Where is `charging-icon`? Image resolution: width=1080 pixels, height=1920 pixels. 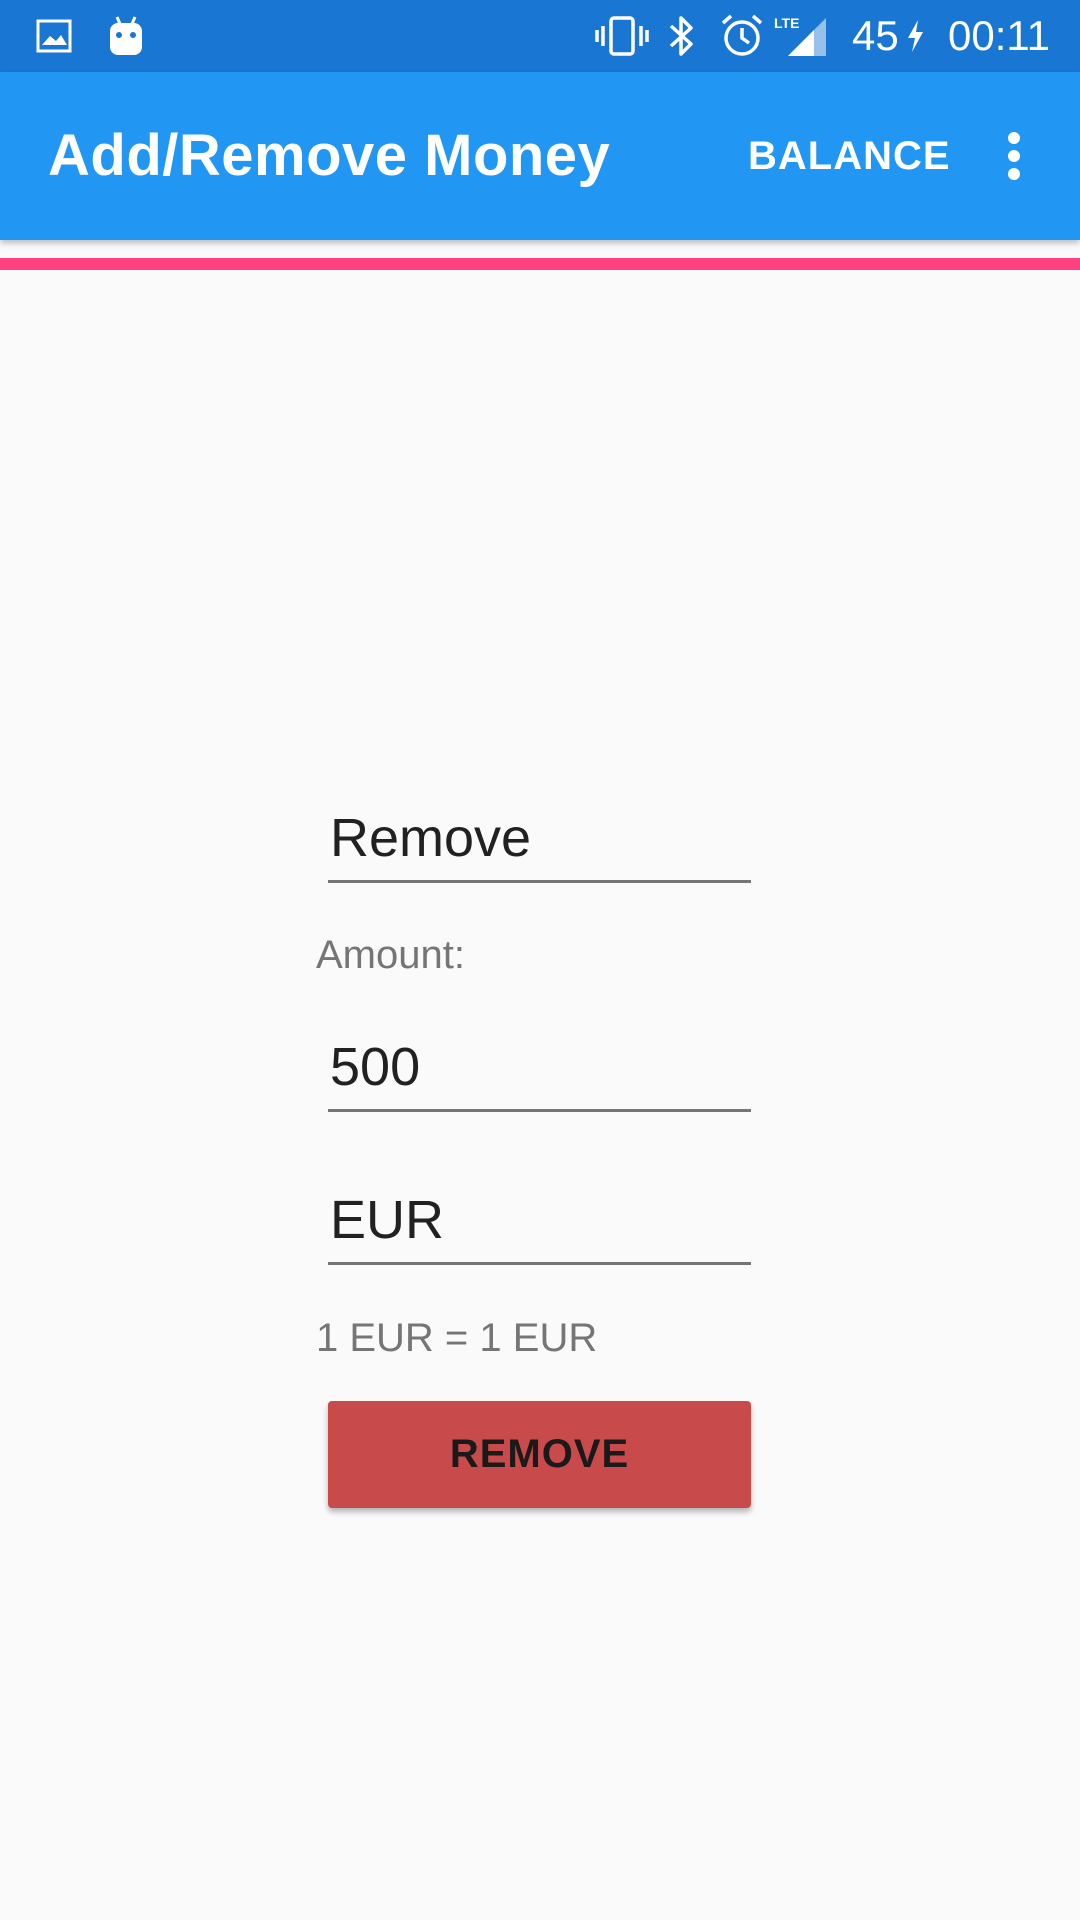
charging-icon is located at coordinates (915, 36).